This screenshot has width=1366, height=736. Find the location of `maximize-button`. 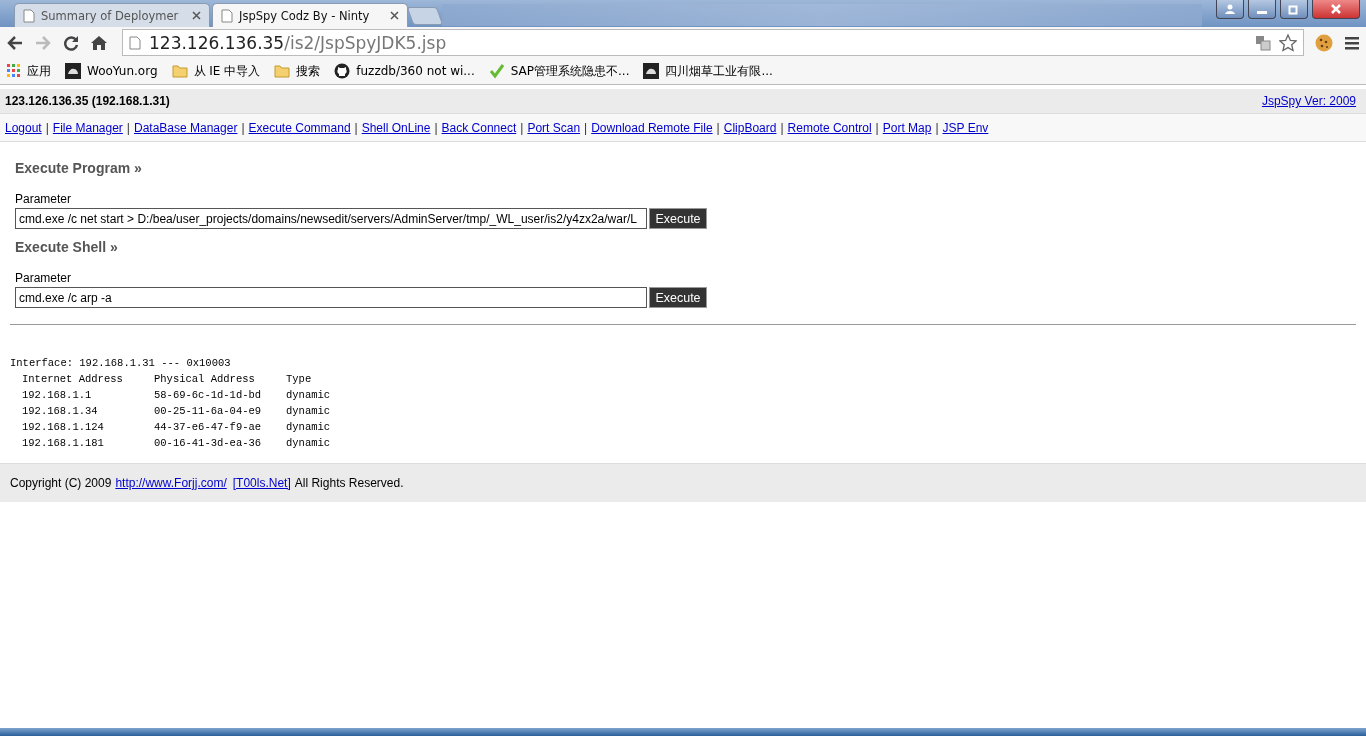

maximize-button is located at coordinates (1294, 9).